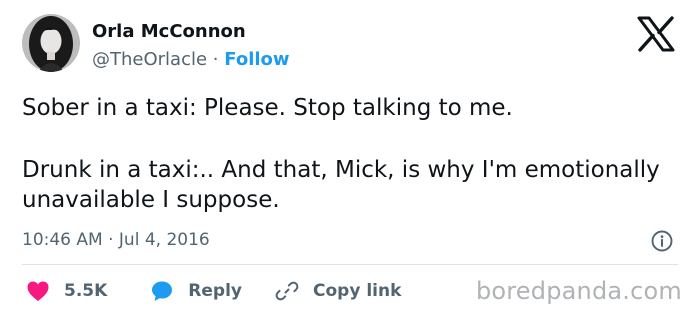 Image resolution: width=700 pixels, height=318 pixels. Describe the element at coordinates (116, 240) in the screenshot. I see `tweet-timestamp: 10:46 AM · Jul 4, 2016` at that location.